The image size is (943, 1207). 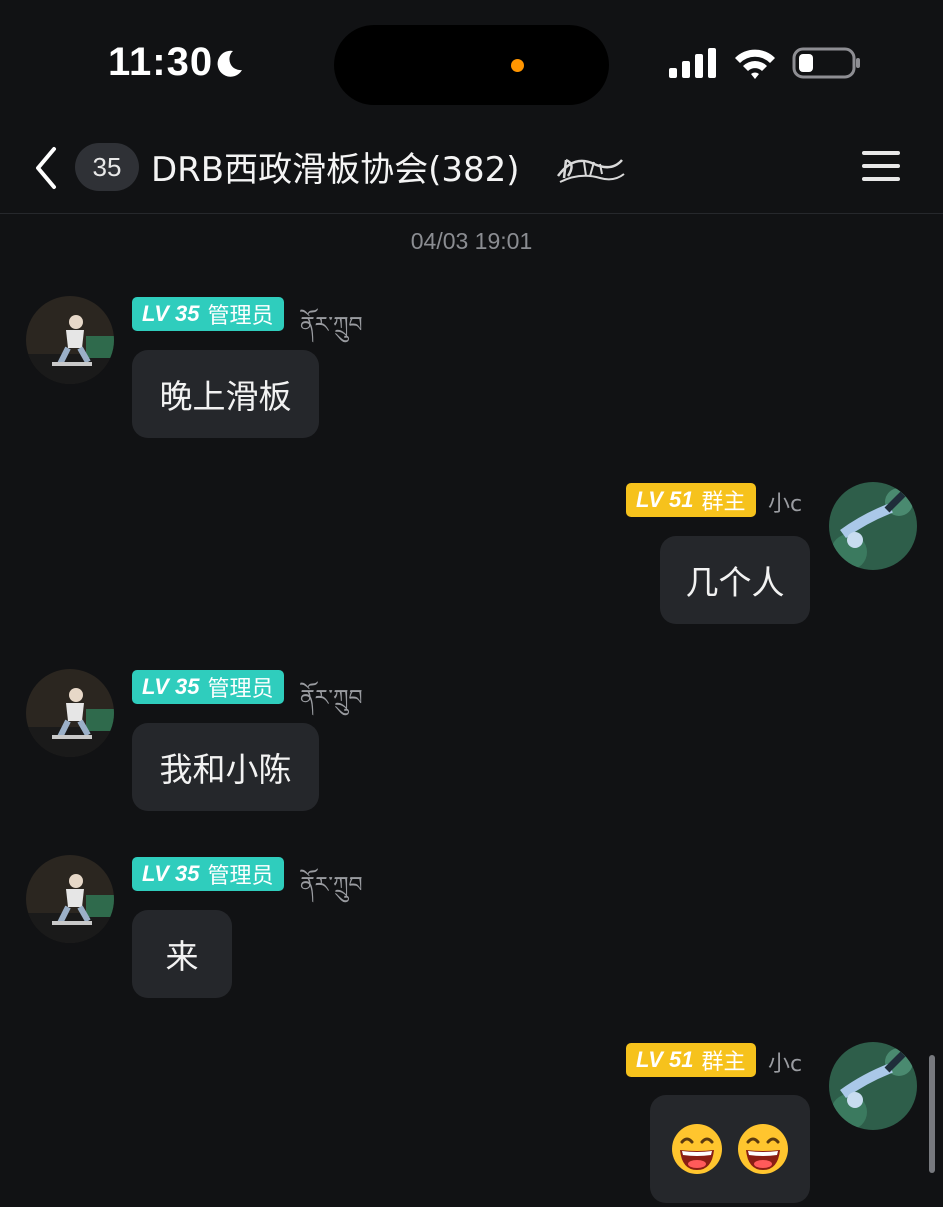 I want to click on back-chevron-icon, so click(x=47, y=168).